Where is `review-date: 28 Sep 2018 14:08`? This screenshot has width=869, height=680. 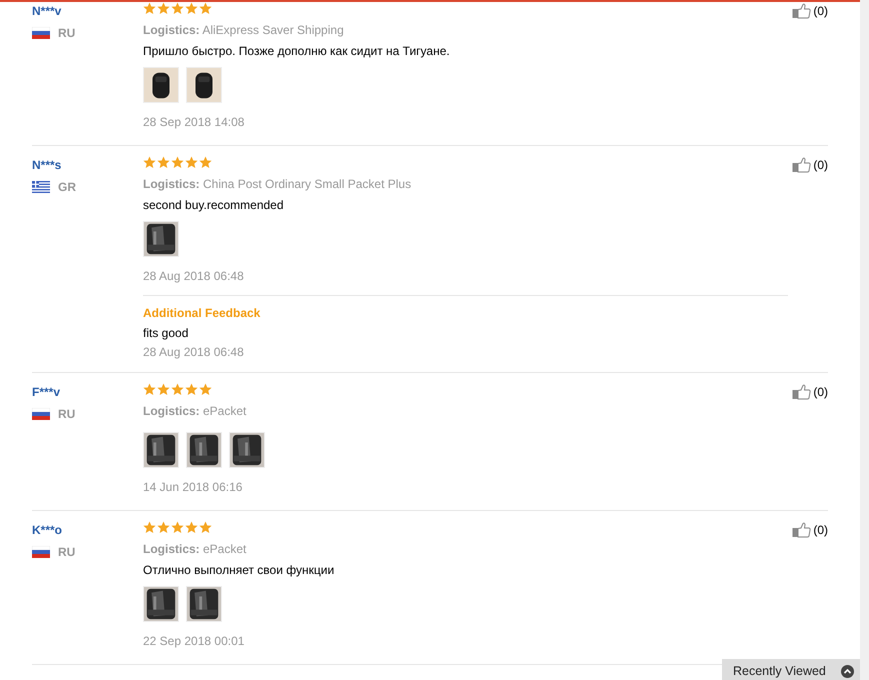 review-date: 28 Sep 2018 14:08 is located at coordinates (194, 122).